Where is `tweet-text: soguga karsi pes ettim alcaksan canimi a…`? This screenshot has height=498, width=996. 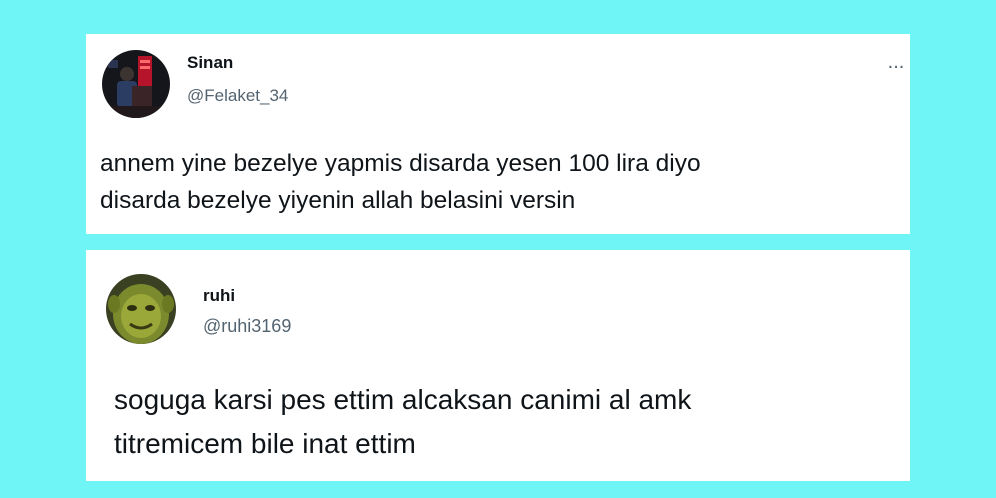
tweet-text: soguga karsi pes ettim alcaksan canimi a… is located at coordinates (402, 422).